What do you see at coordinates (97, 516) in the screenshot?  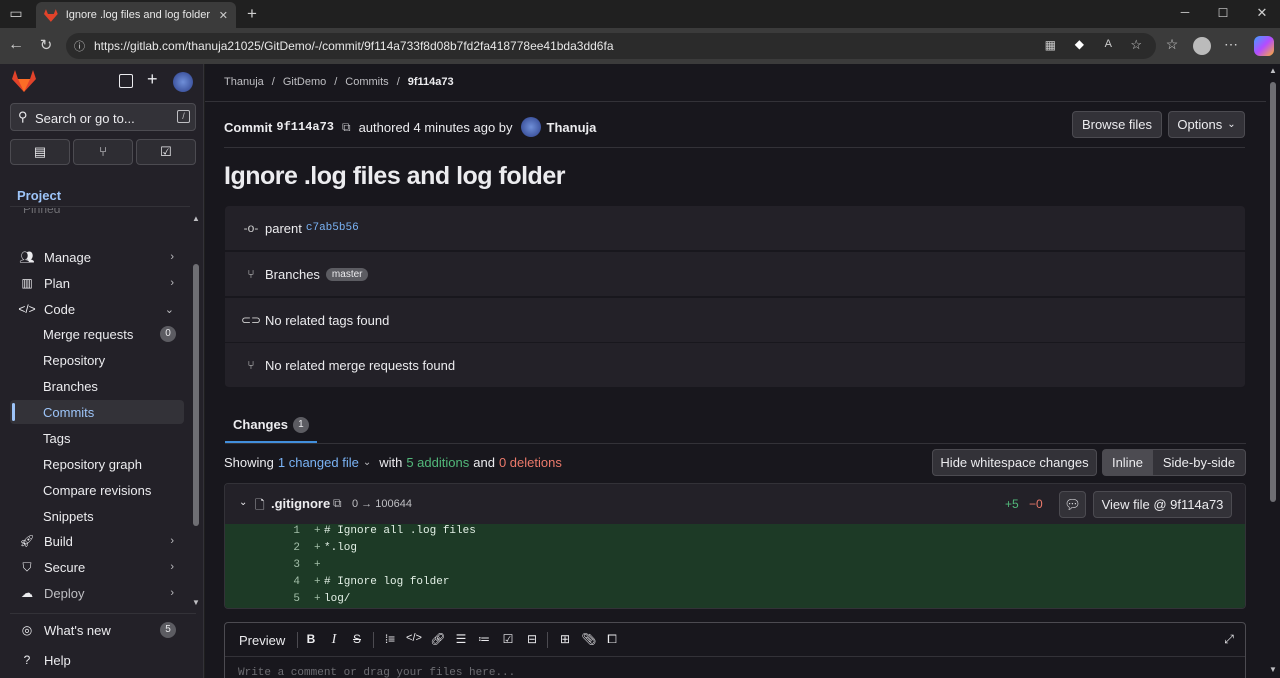 I see `sub-item-snippets: Snippets` at bounding box center [97, 516].